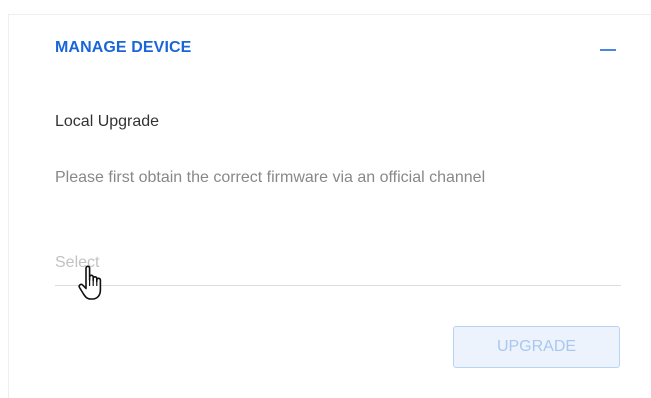  I want to click on local-upgrade-label: Local Upgrade, so click(107, 121).